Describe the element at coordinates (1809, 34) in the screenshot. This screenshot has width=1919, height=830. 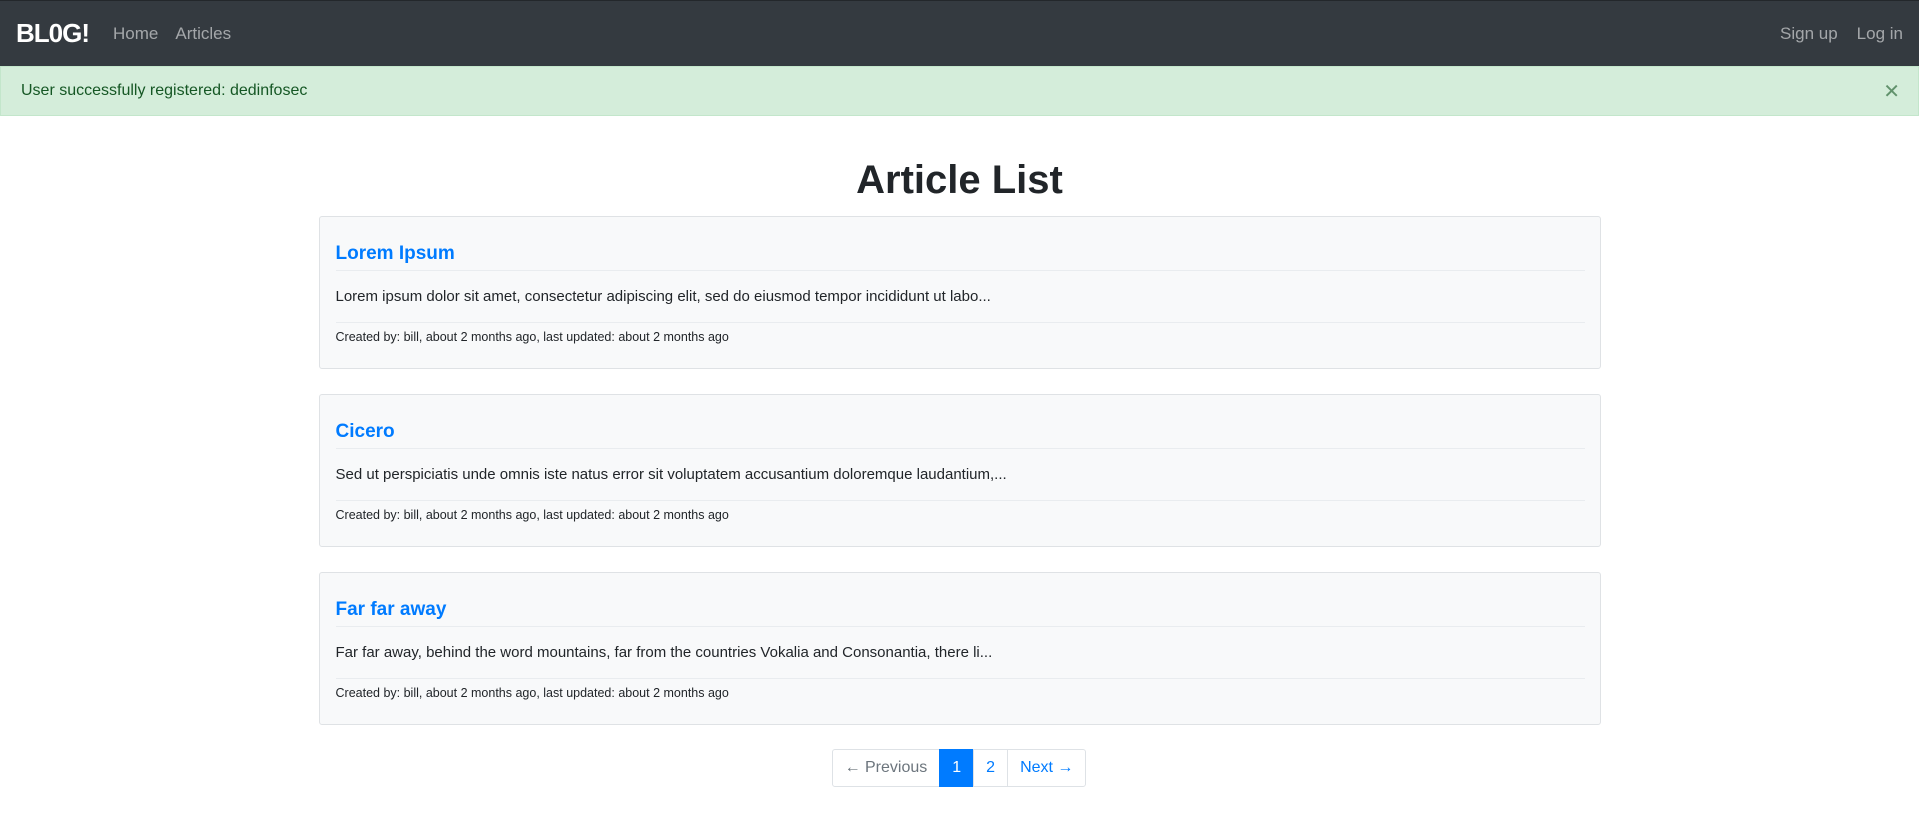
I see `nav-link-sign-up: Sign up` at that location.